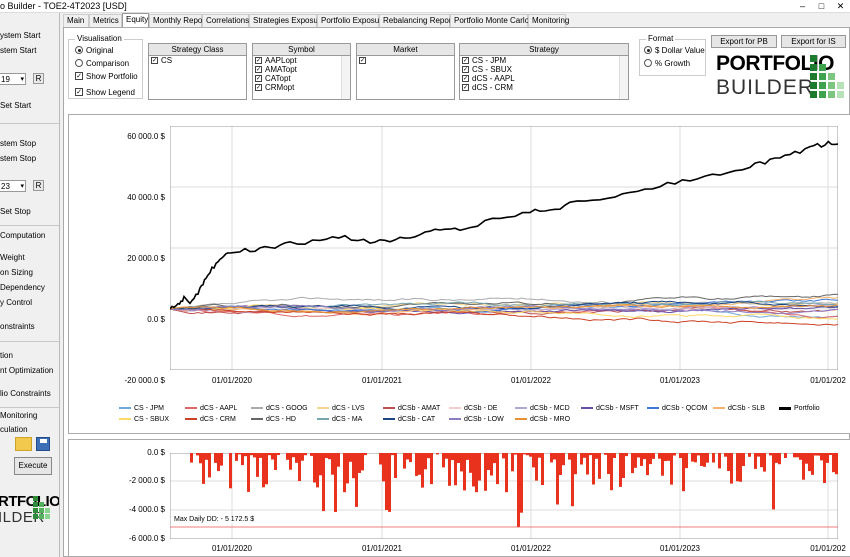 The image size is (850, 557). Describe the element at coordinates (345, 77) in the screenshot. I see `symbol-list-scrollbar` at that location.